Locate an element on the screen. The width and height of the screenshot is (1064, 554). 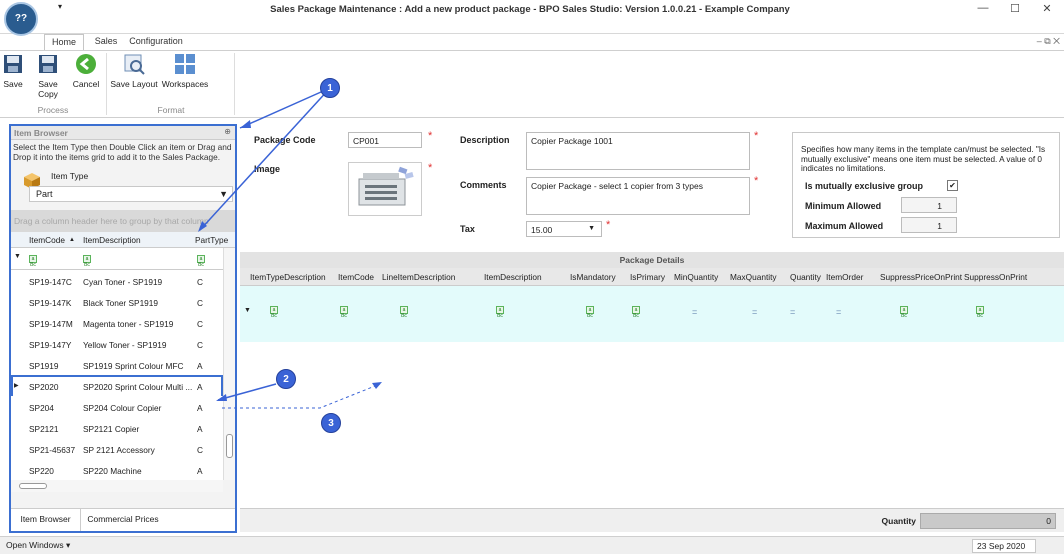
filter-icon: ▼ is located at coordinates (17, 256).